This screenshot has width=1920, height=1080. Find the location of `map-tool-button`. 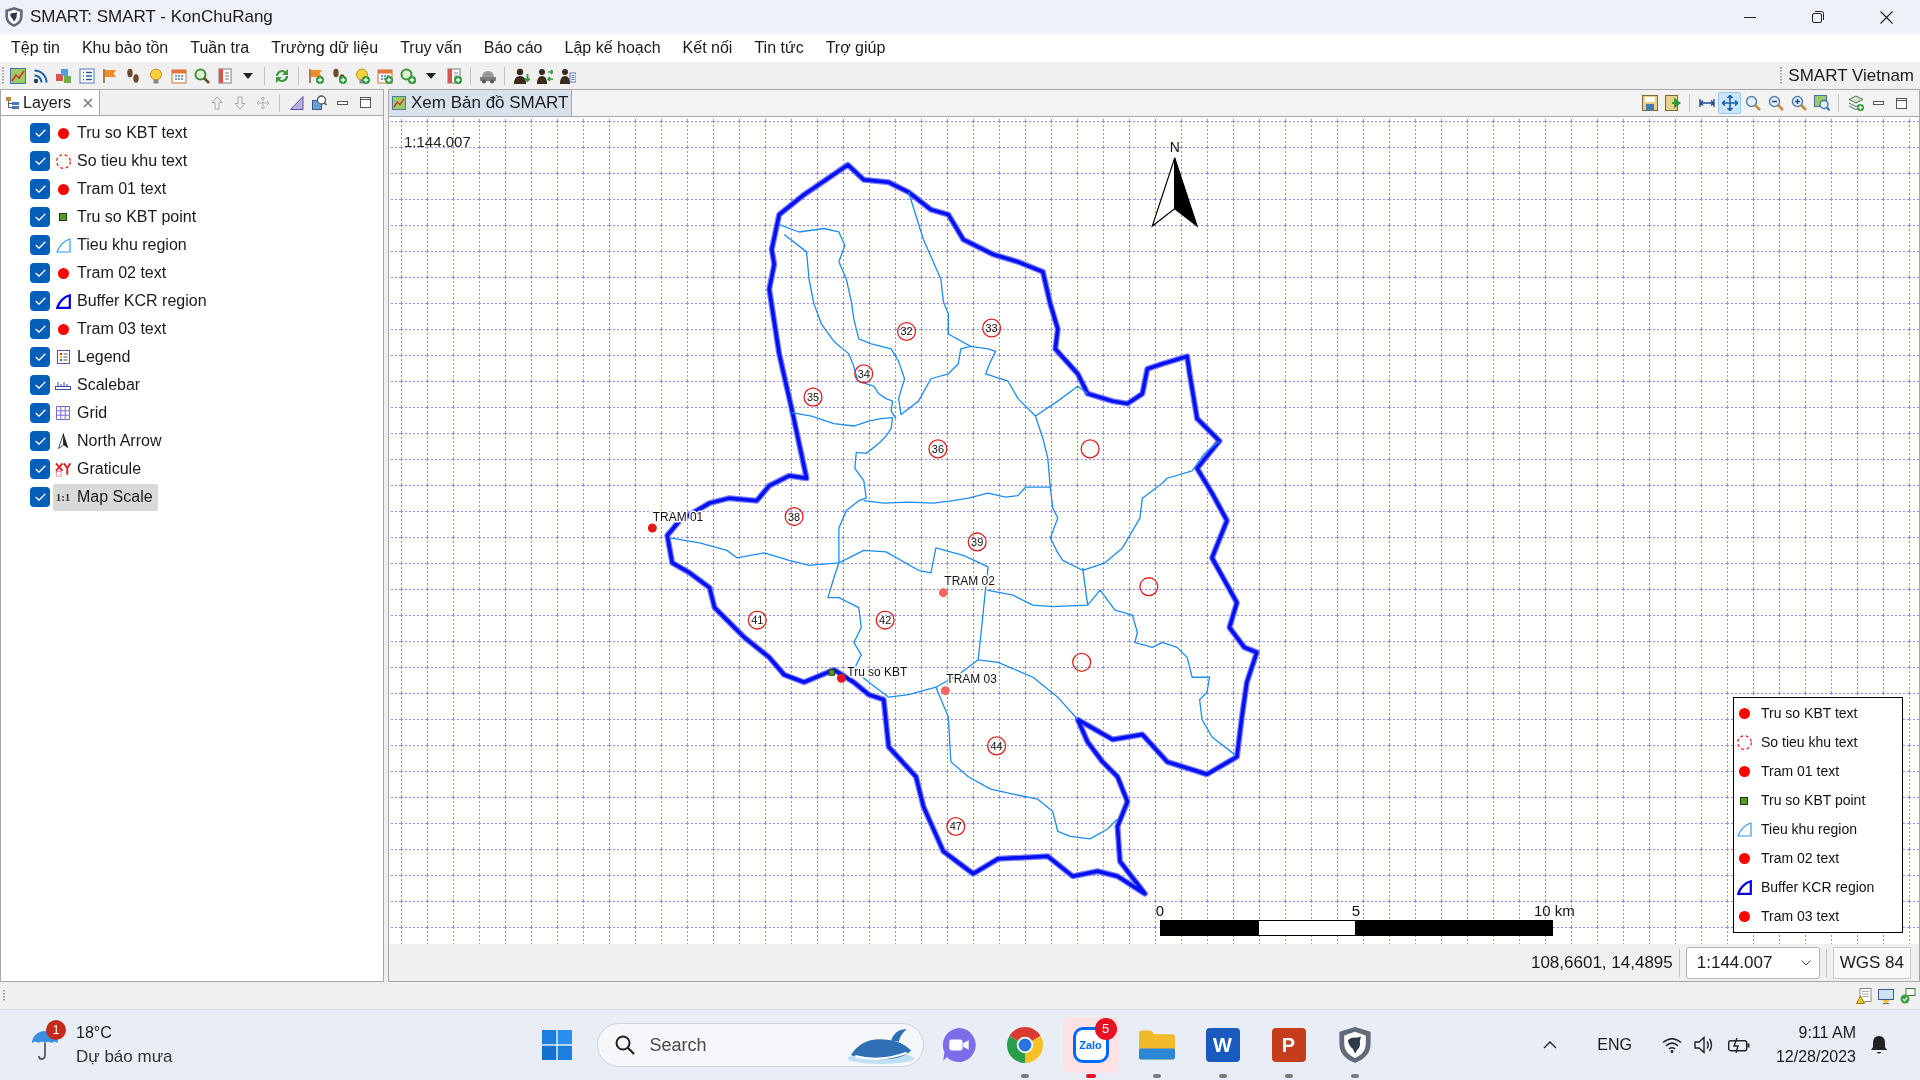

map-tool-button is located at coordinates (1729, 103).